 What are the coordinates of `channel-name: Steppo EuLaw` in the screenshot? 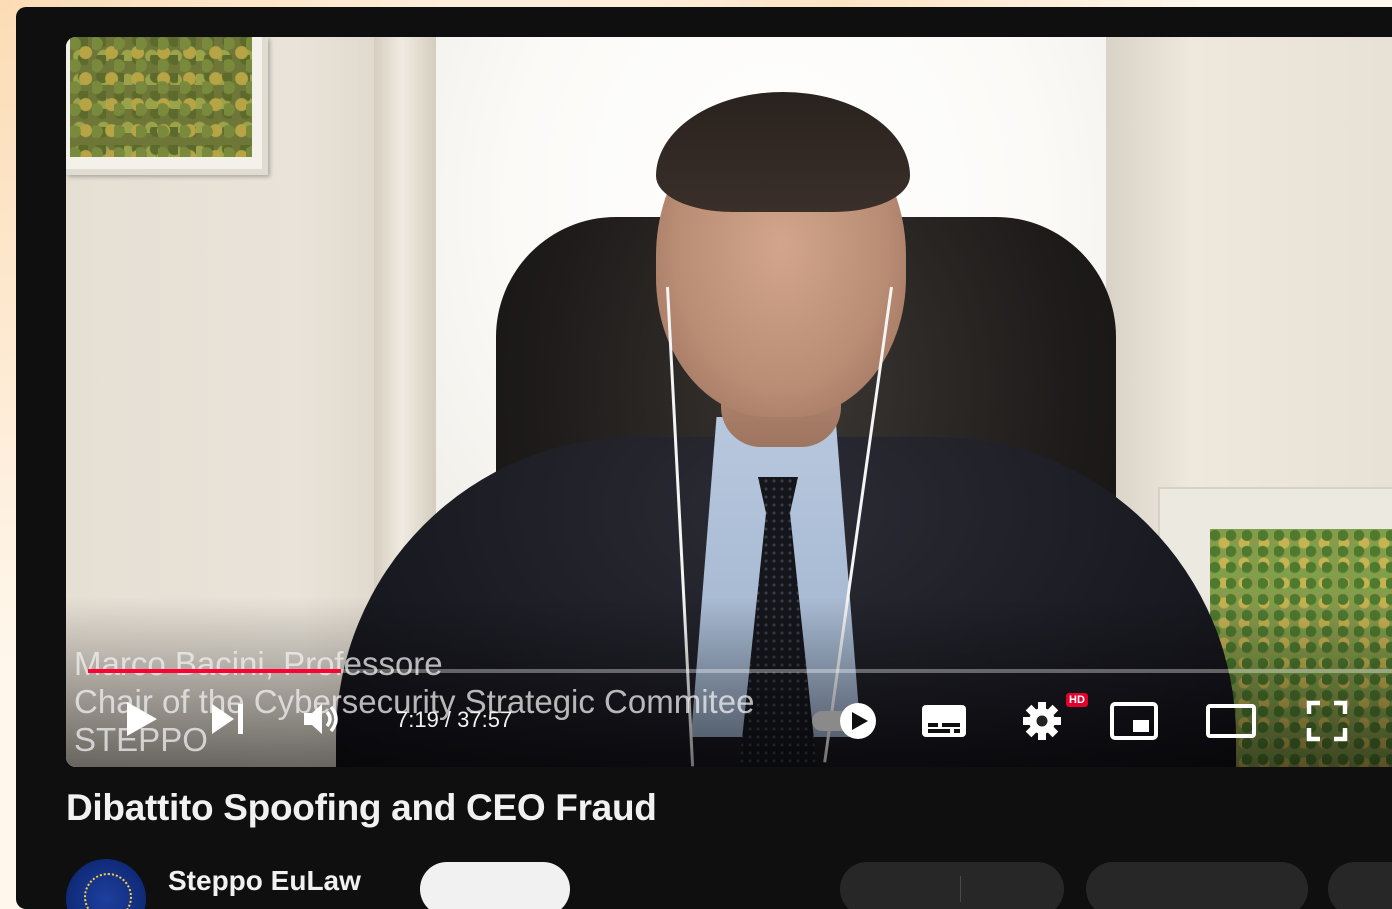 It's located at (264, 881).